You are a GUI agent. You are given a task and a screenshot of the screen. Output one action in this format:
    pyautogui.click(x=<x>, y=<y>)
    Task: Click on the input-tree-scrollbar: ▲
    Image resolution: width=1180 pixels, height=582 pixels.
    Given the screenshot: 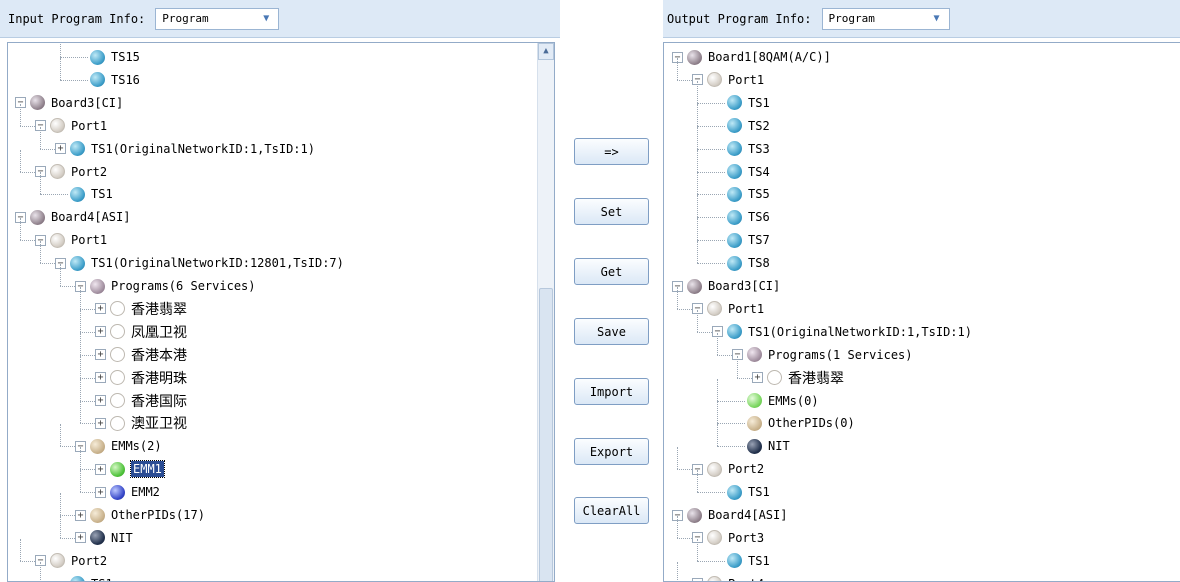 What is the action you would take?
    pyautogui.click(x=545, y=312)
    